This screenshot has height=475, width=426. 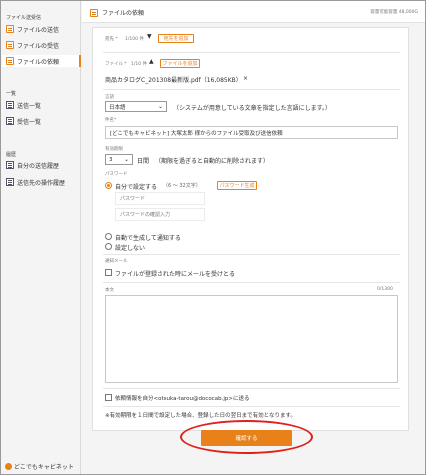 What do you see at coordinates (114, 149) in the screenshot?
I see `expiry-label: 有効期限` at bounding box center [114, 149].